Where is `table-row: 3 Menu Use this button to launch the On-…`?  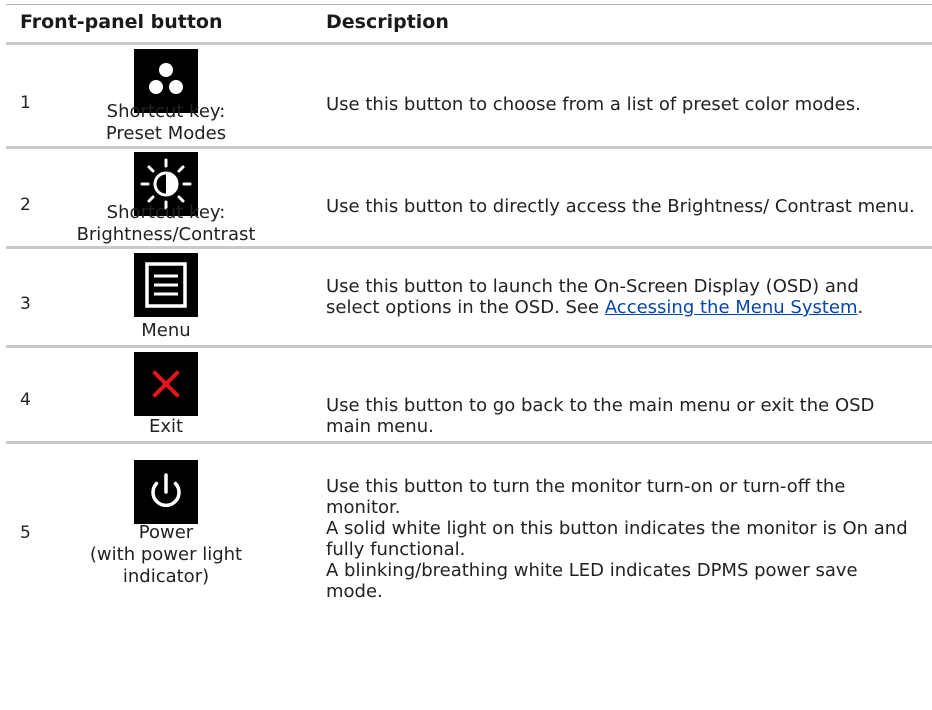
table-row: 3 Menu Use this button to launch the On-… is located at coordinates (469, 298).